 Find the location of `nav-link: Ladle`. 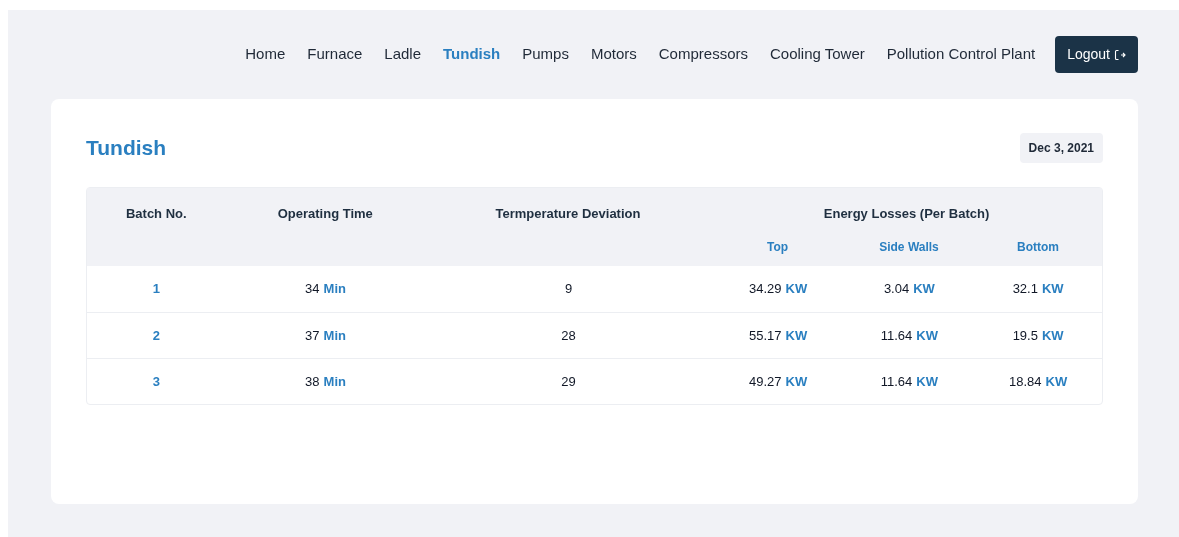

nav-link: Ladle is located at coordinates (403, 54).